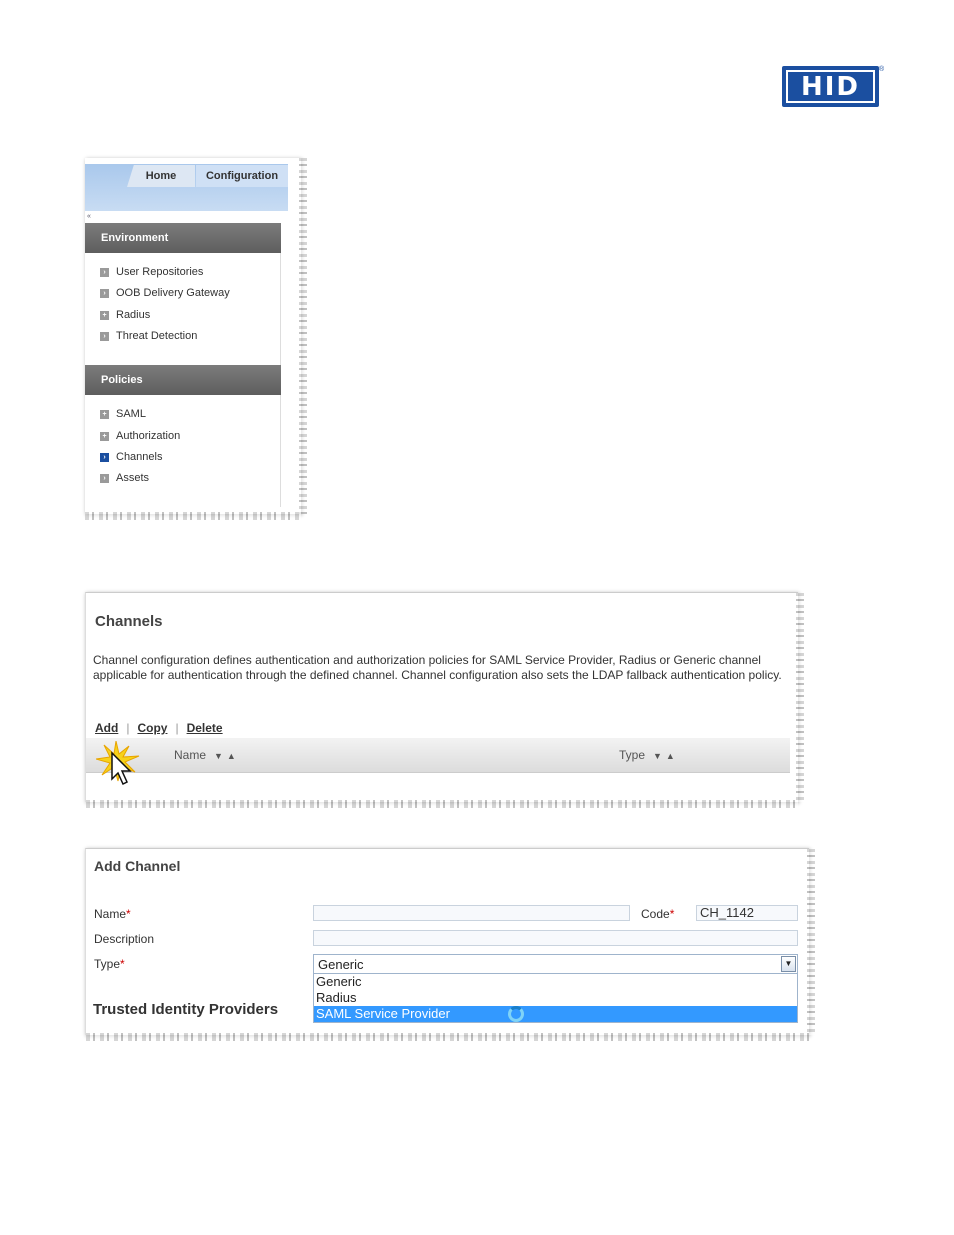 This screenshot has height=1235, width=954. What do you see at coordinates (131, 414) in the screenshot?
I see `sidebar-item-label: SAML` at bounding box center [131, 414].